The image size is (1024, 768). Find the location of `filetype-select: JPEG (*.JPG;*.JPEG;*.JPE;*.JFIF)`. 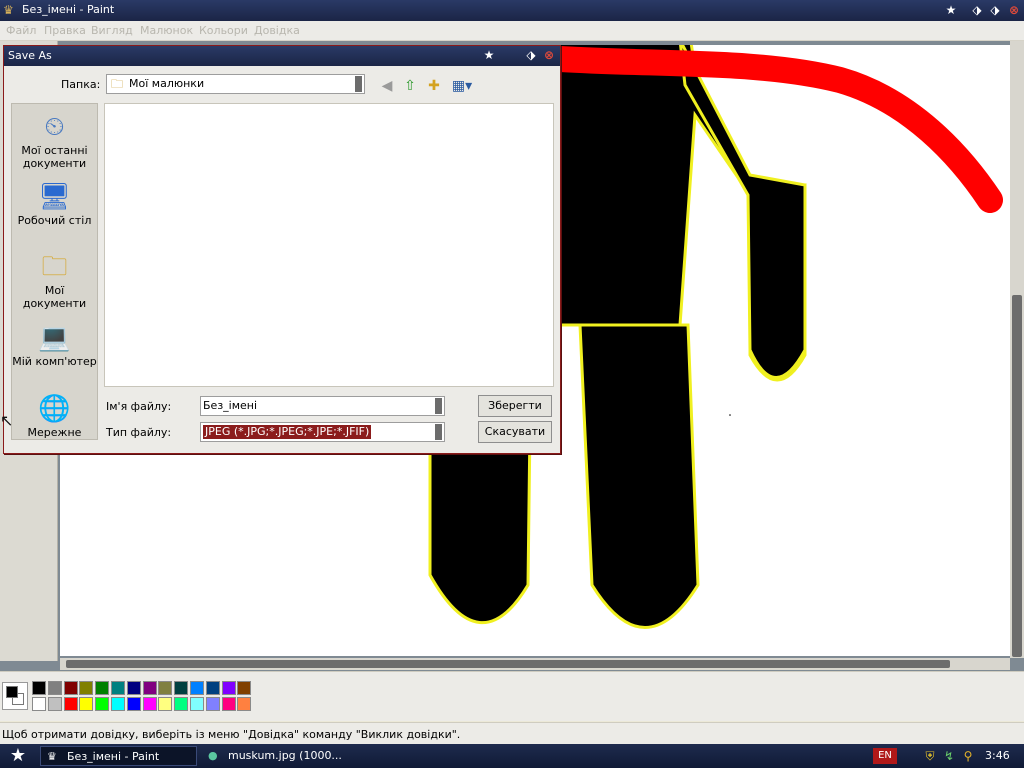

filetype-select: JPEG (*.JPG;*.JPEG;*.JPE;*.JFIF) is located at coordinates (322, 432).